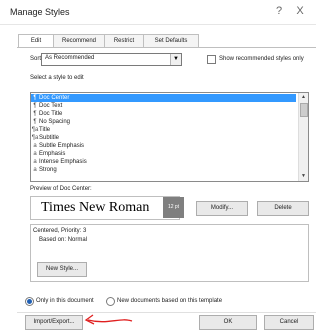 The image size is (320, 330). I want to click on preview-size: 12 pt, so click(173, 207).